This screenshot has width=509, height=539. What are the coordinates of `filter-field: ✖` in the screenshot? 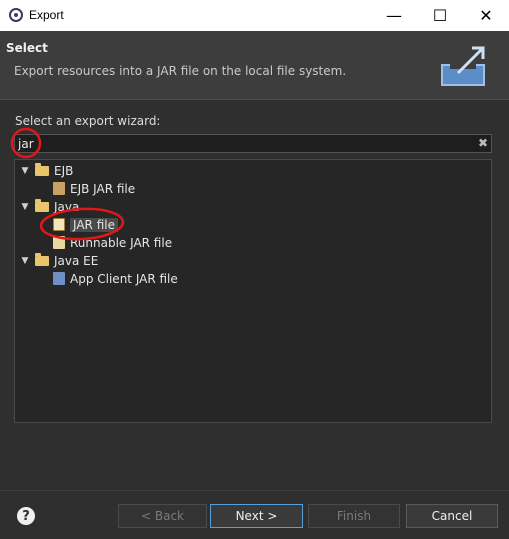 It's located at (253, 143).